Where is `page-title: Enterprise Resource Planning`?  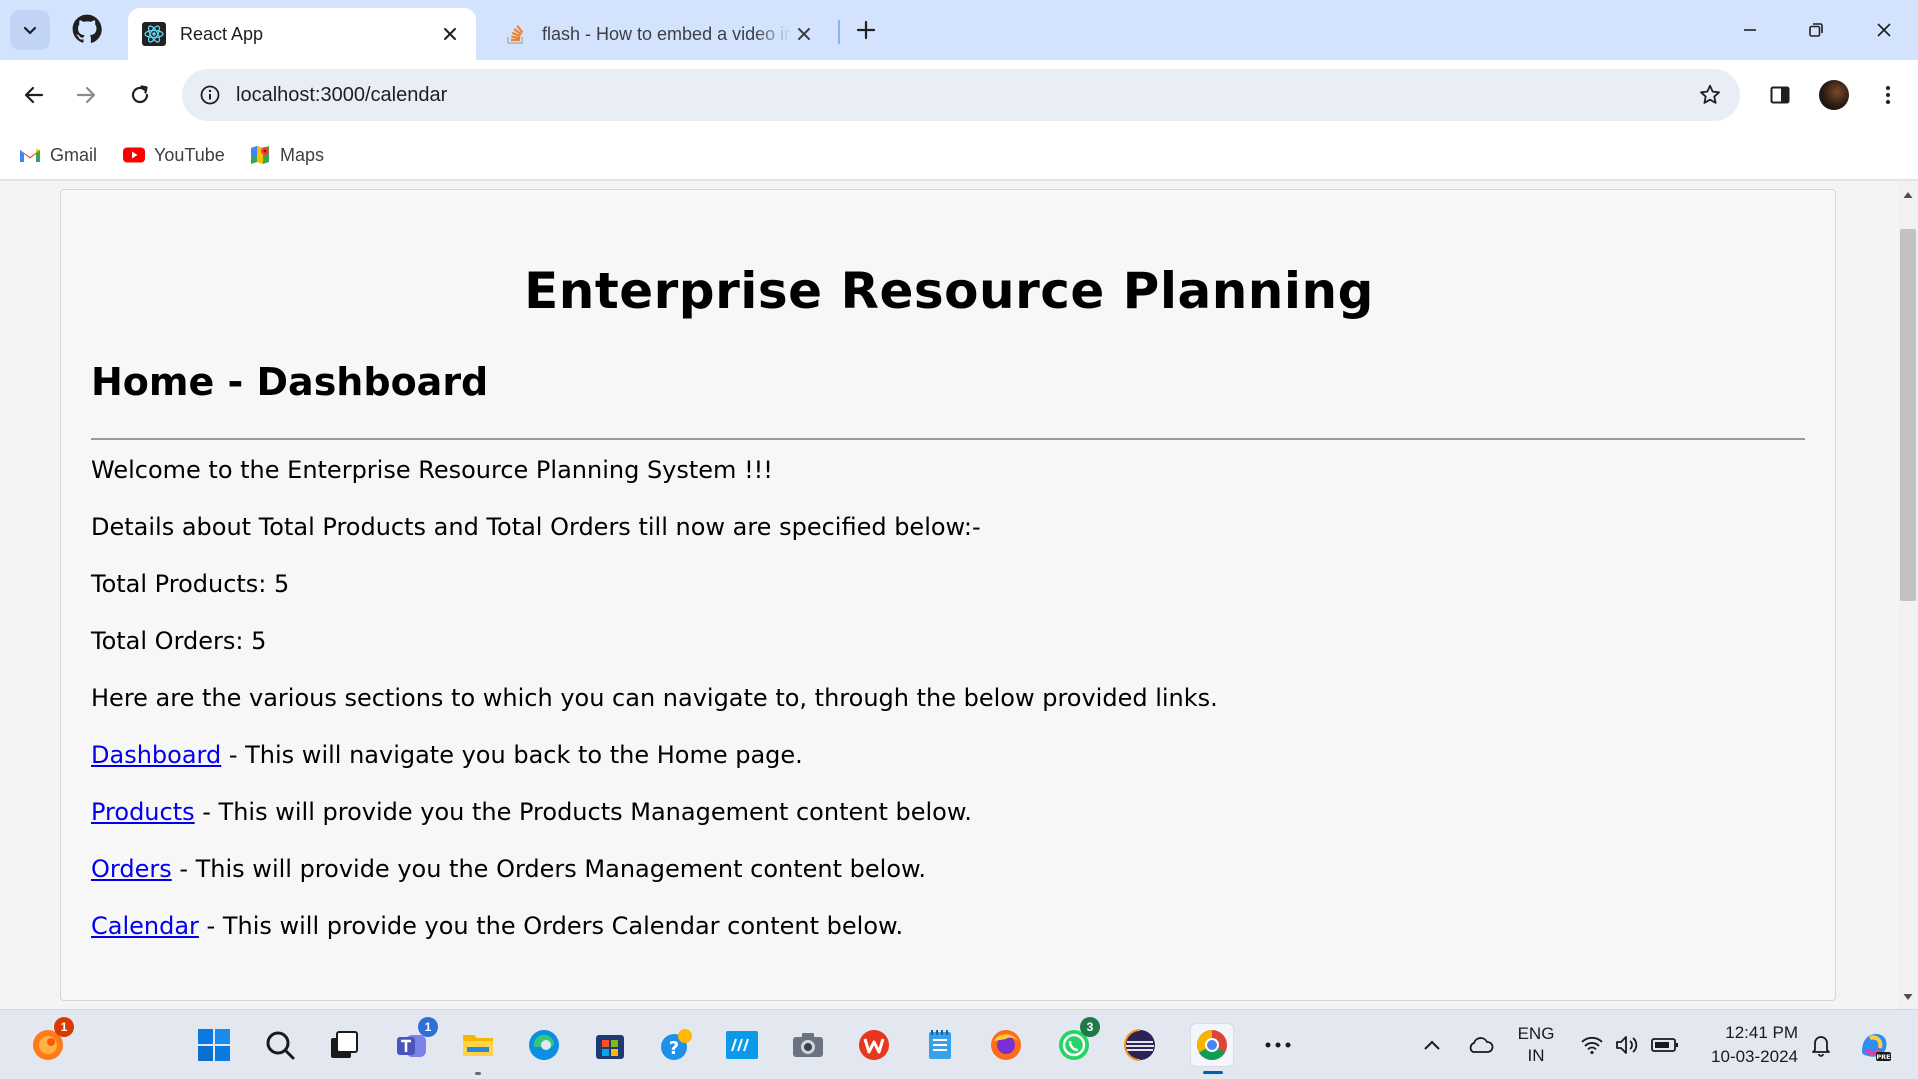 page-title: Enterprise Resource Planning is located at coordinates (949, 291).